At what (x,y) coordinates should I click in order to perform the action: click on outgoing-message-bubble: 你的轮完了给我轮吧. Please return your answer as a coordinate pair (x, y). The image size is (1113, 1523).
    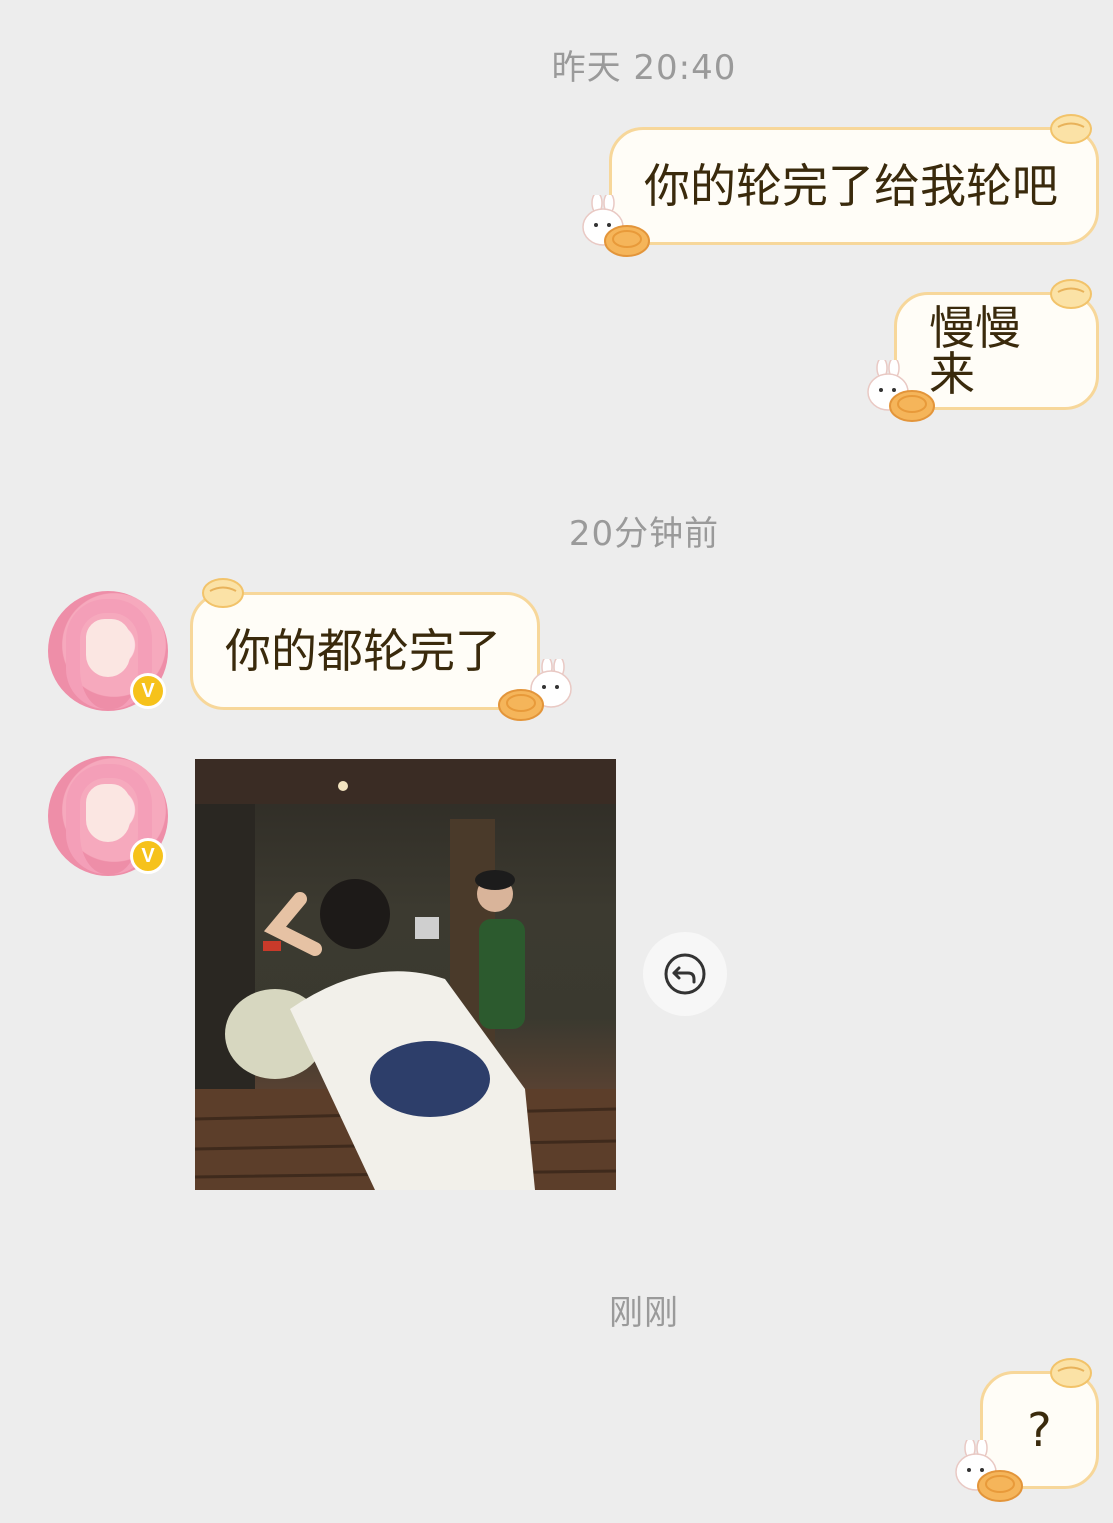
    Looking at the image, I should click on (854, 186).